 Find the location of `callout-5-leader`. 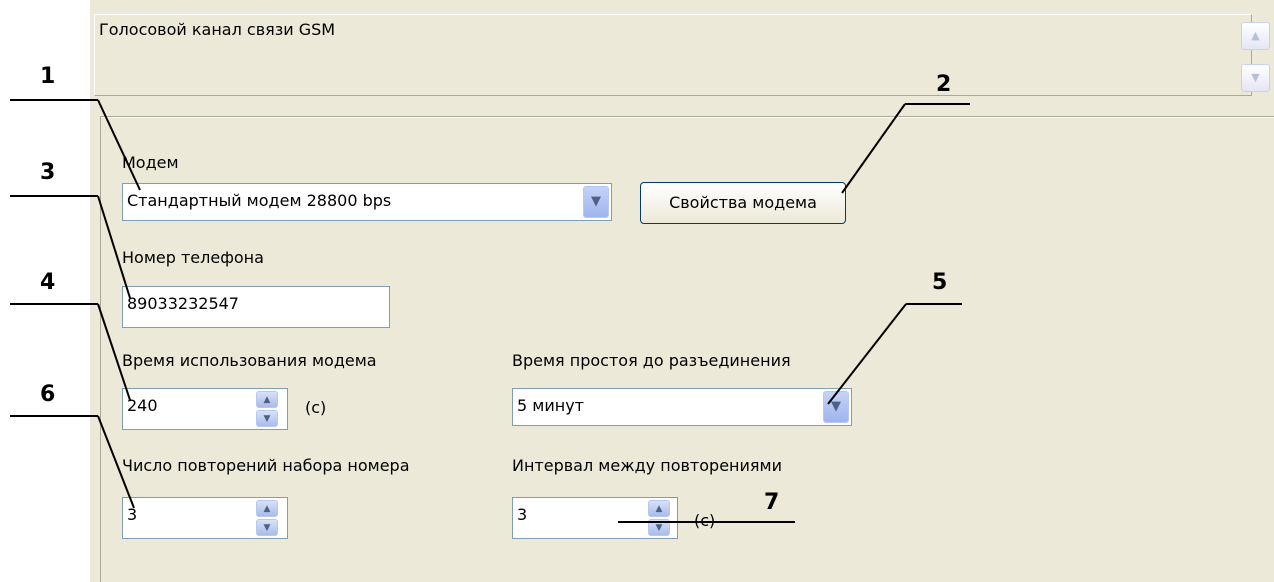

callout-5-leader is located at coordinates (867, 354).